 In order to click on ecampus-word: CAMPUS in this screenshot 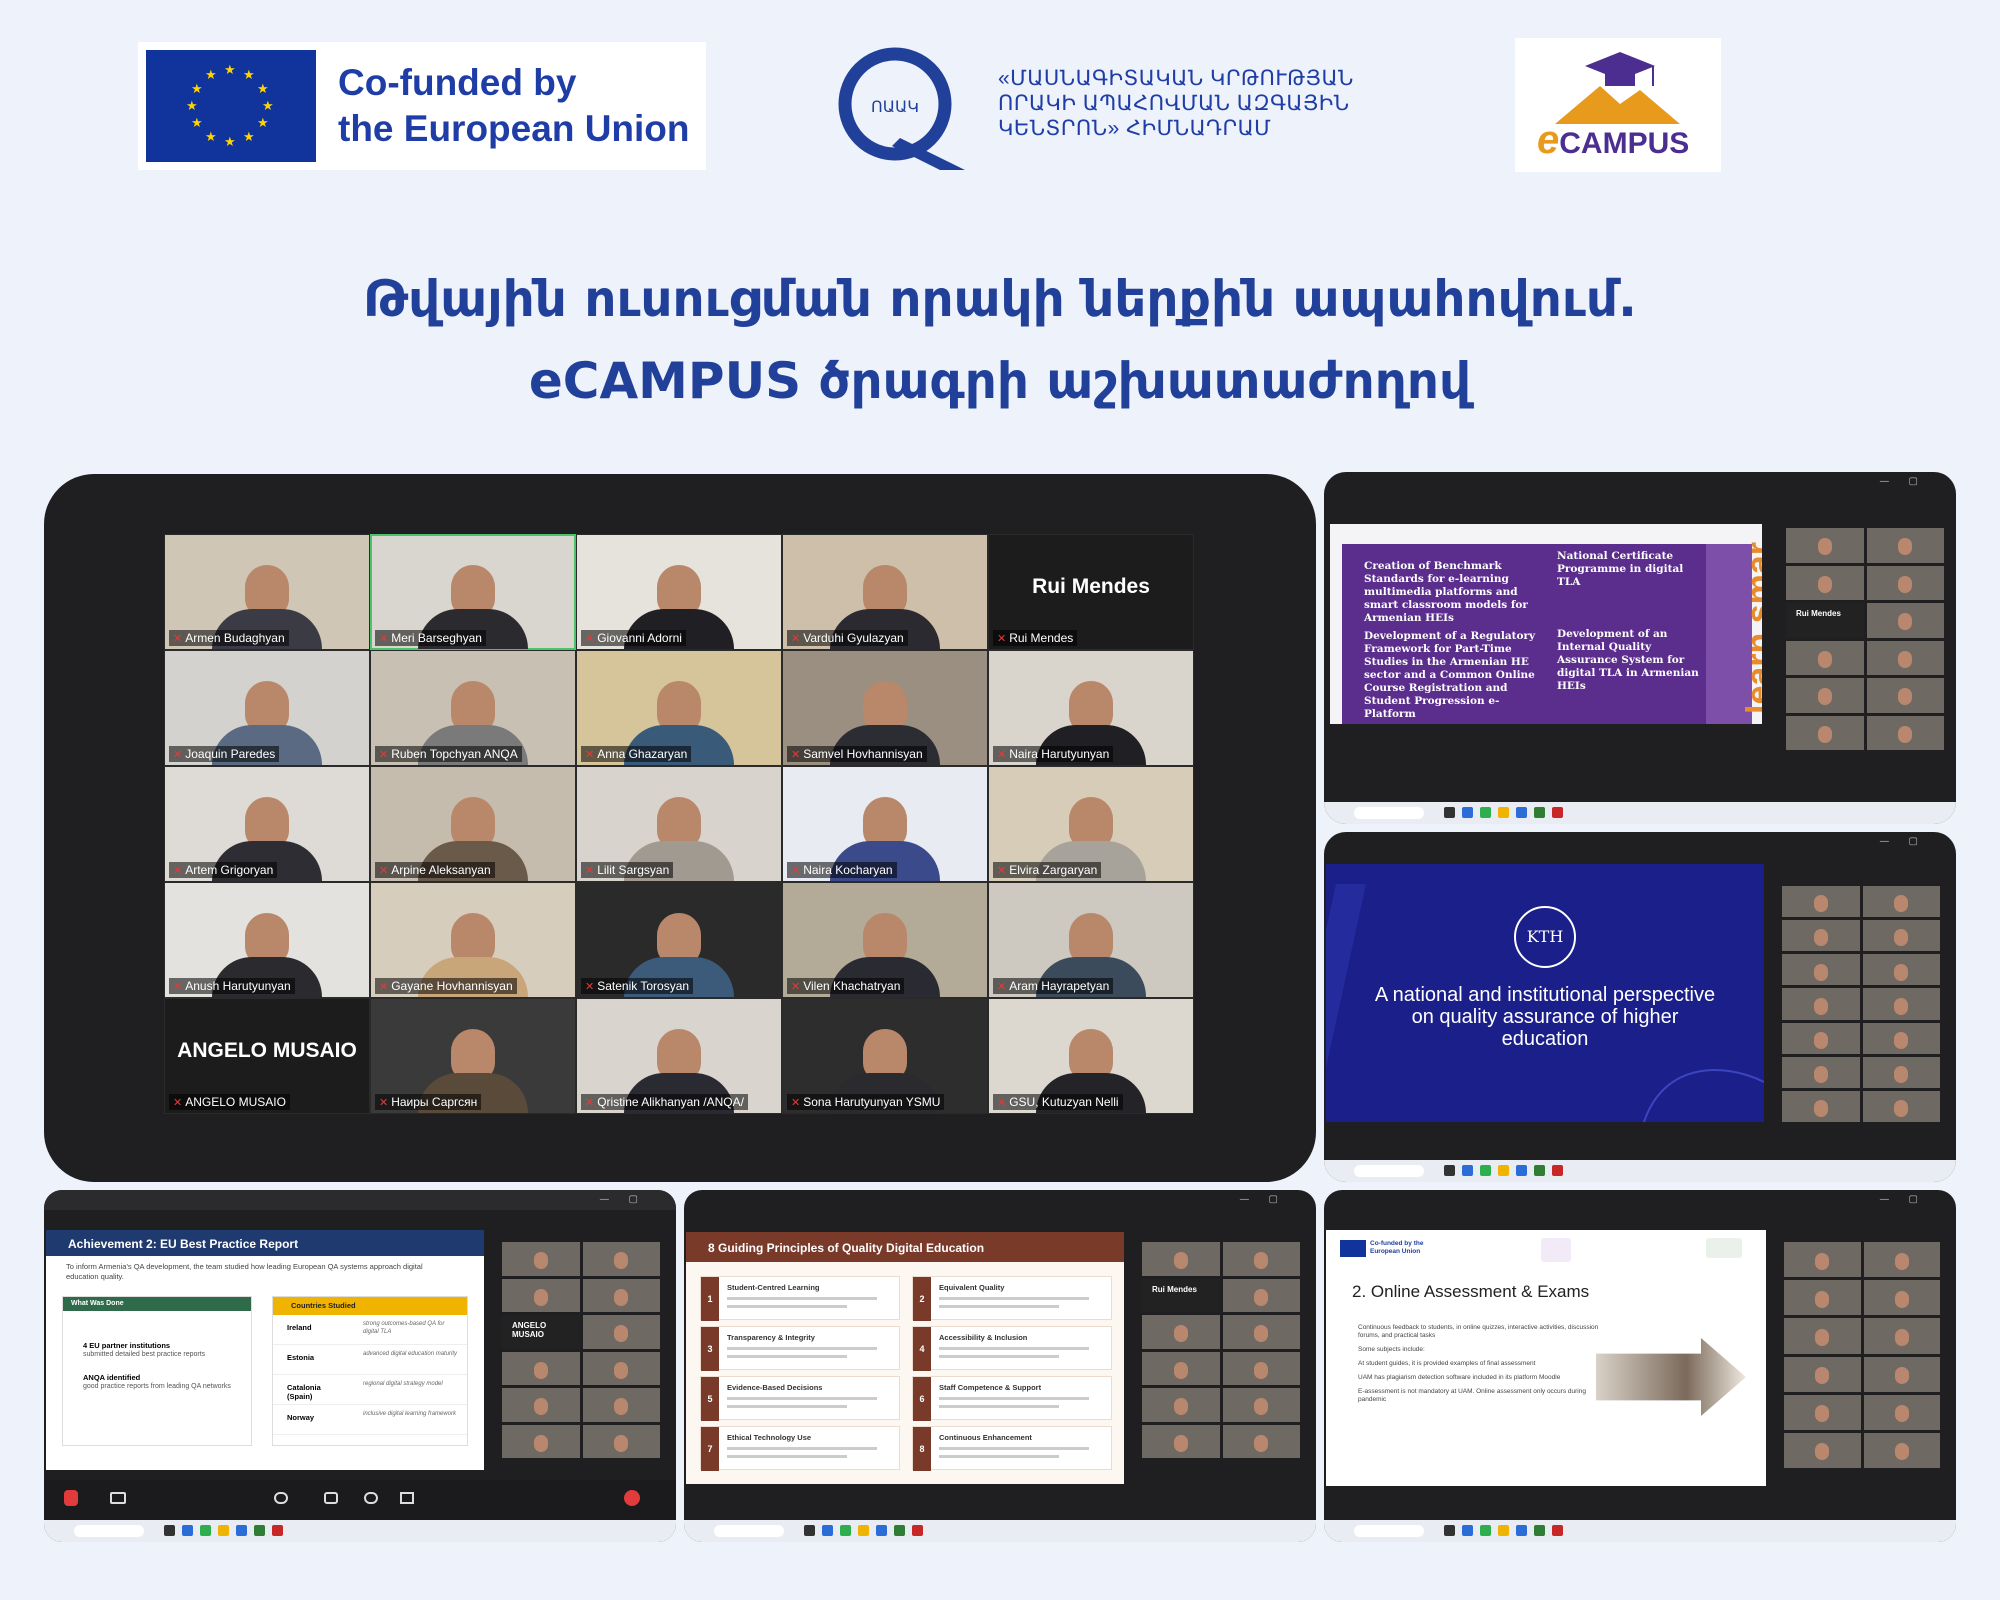, I will do `click(1624, 143)`.